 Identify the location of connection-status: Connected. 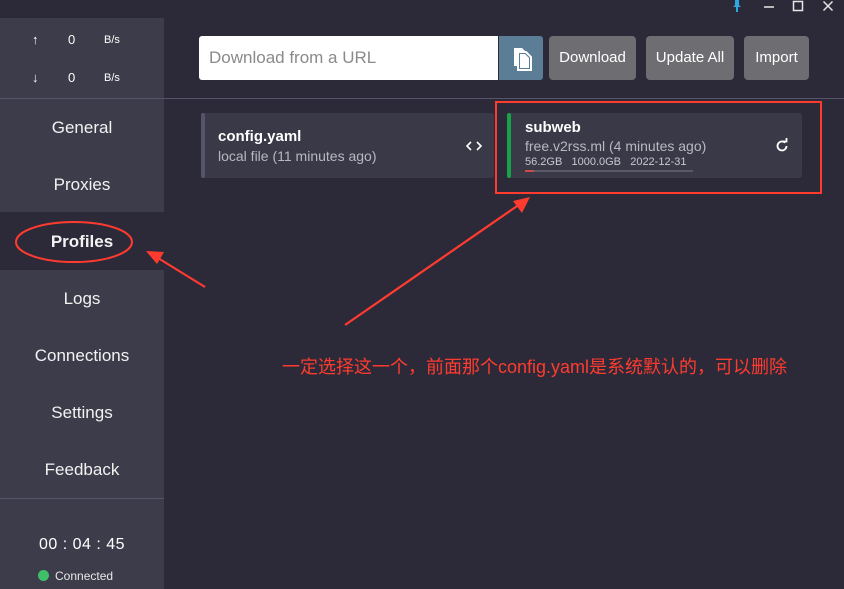
(75, 576).